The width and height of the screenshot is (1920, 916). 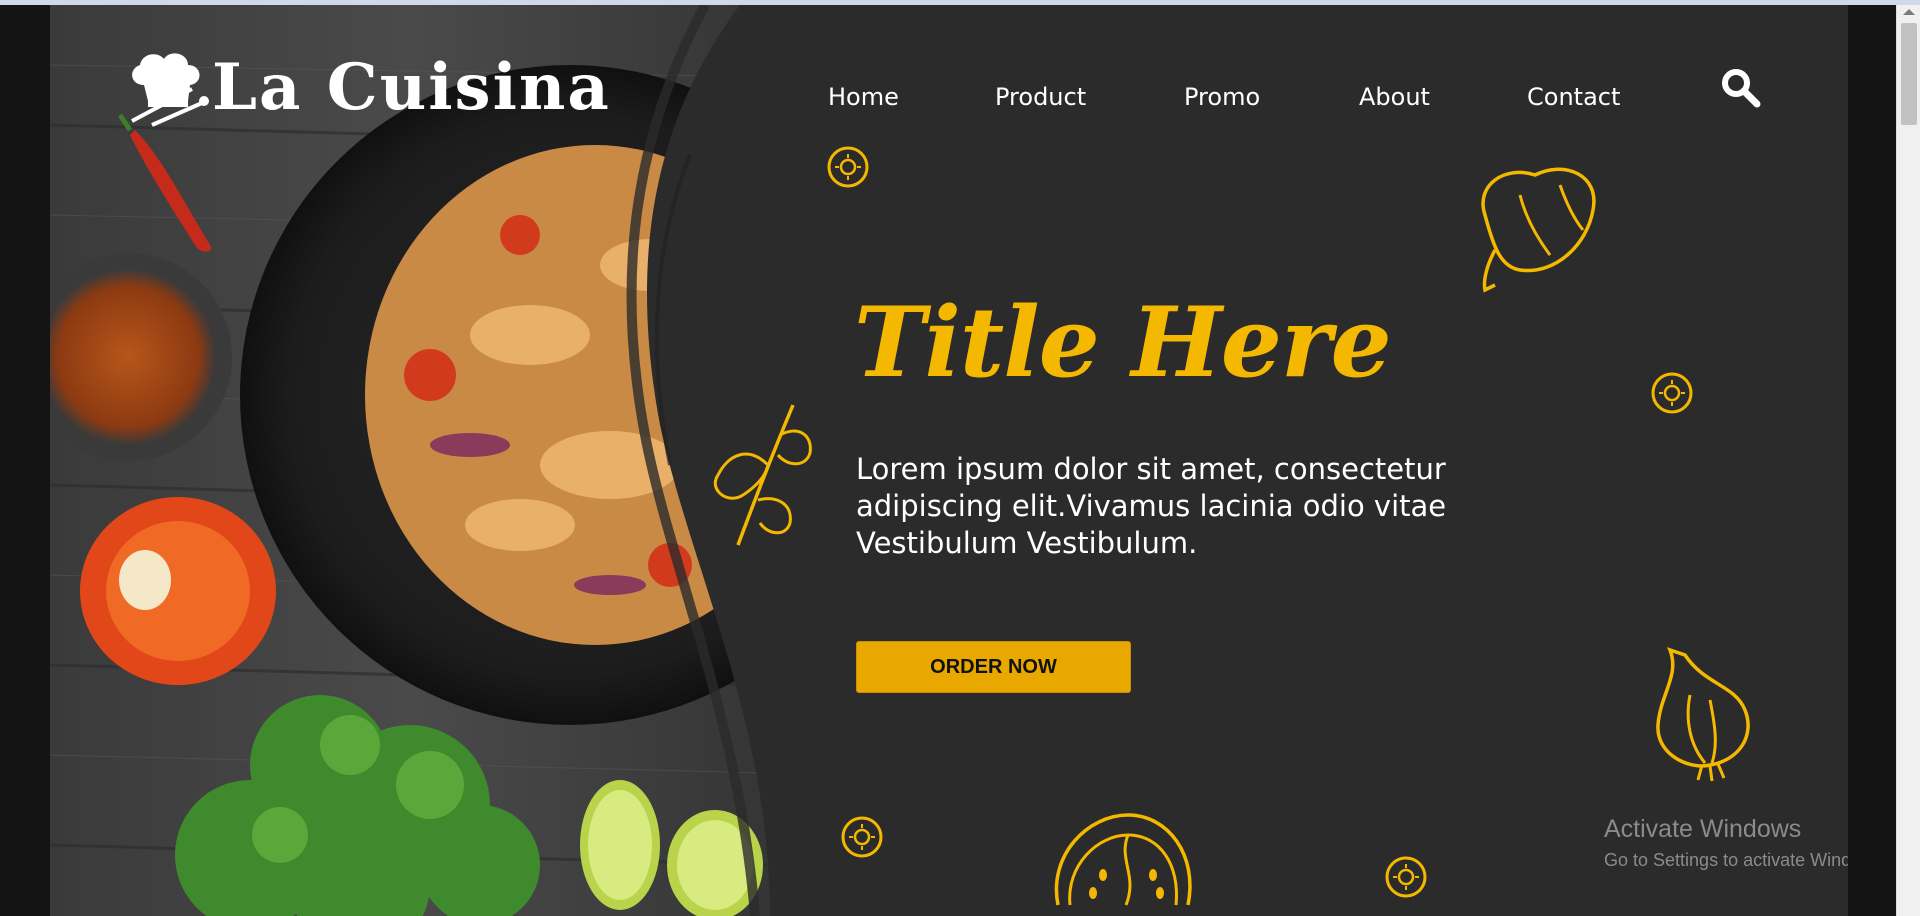 What do you see at coordinates (763, 475) in the screenshot?
I see `parsley-doodle-icon` at bounding box center [763, 475].